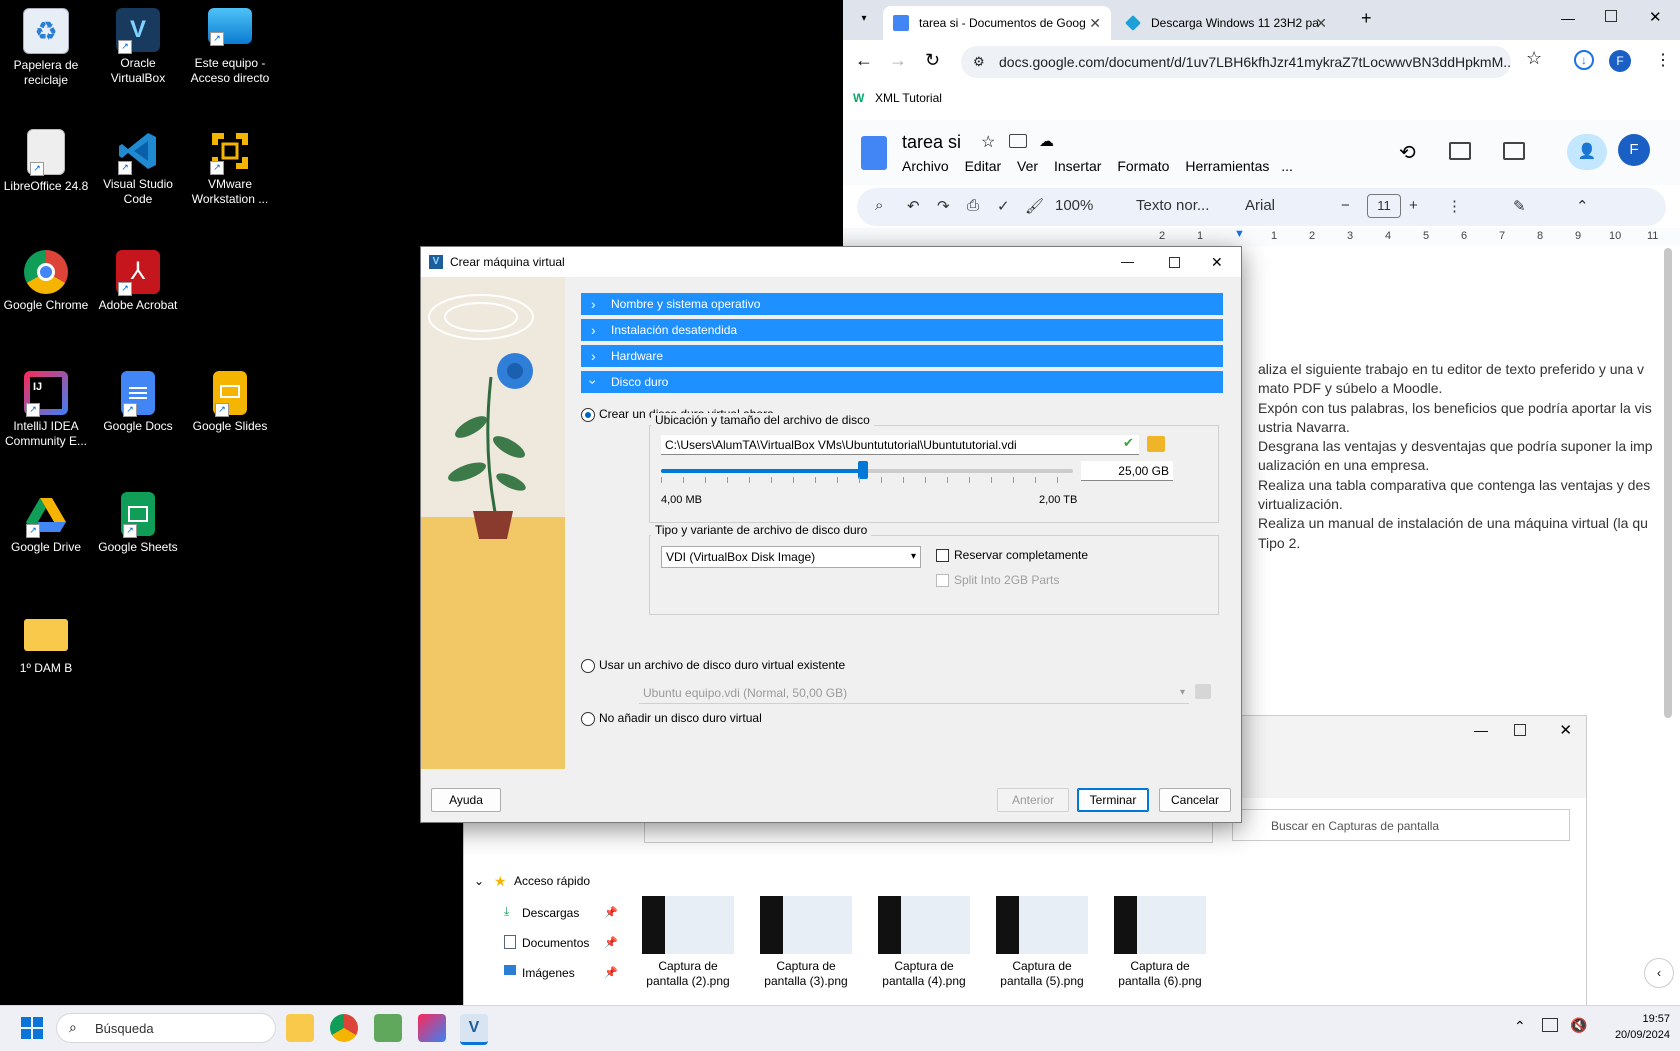  I want to click on desktop-icon-google-docs: ↗ Google Docs, so click(138, 398).